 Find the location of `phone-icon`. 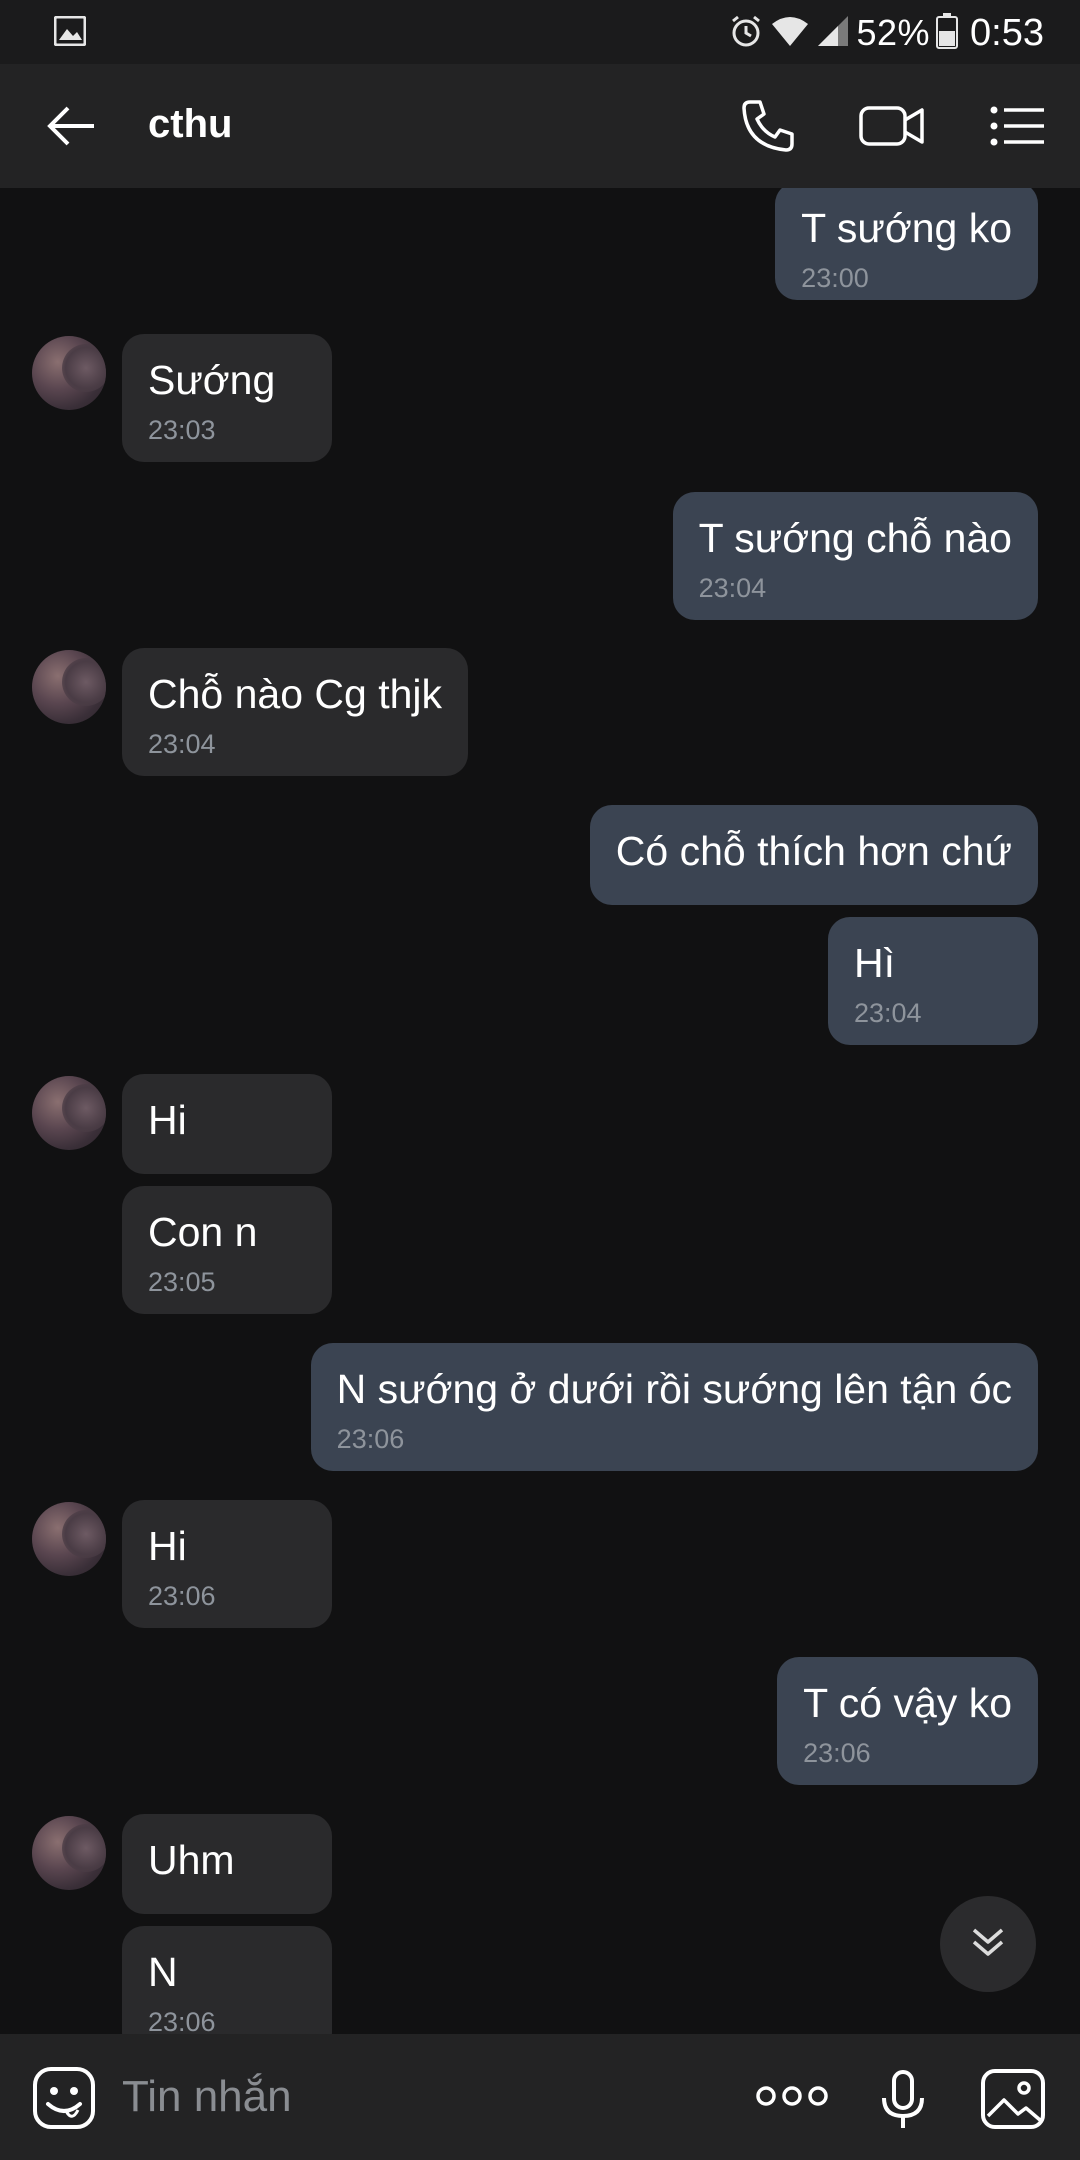

phone-icon is located at coordinates (768, 126).